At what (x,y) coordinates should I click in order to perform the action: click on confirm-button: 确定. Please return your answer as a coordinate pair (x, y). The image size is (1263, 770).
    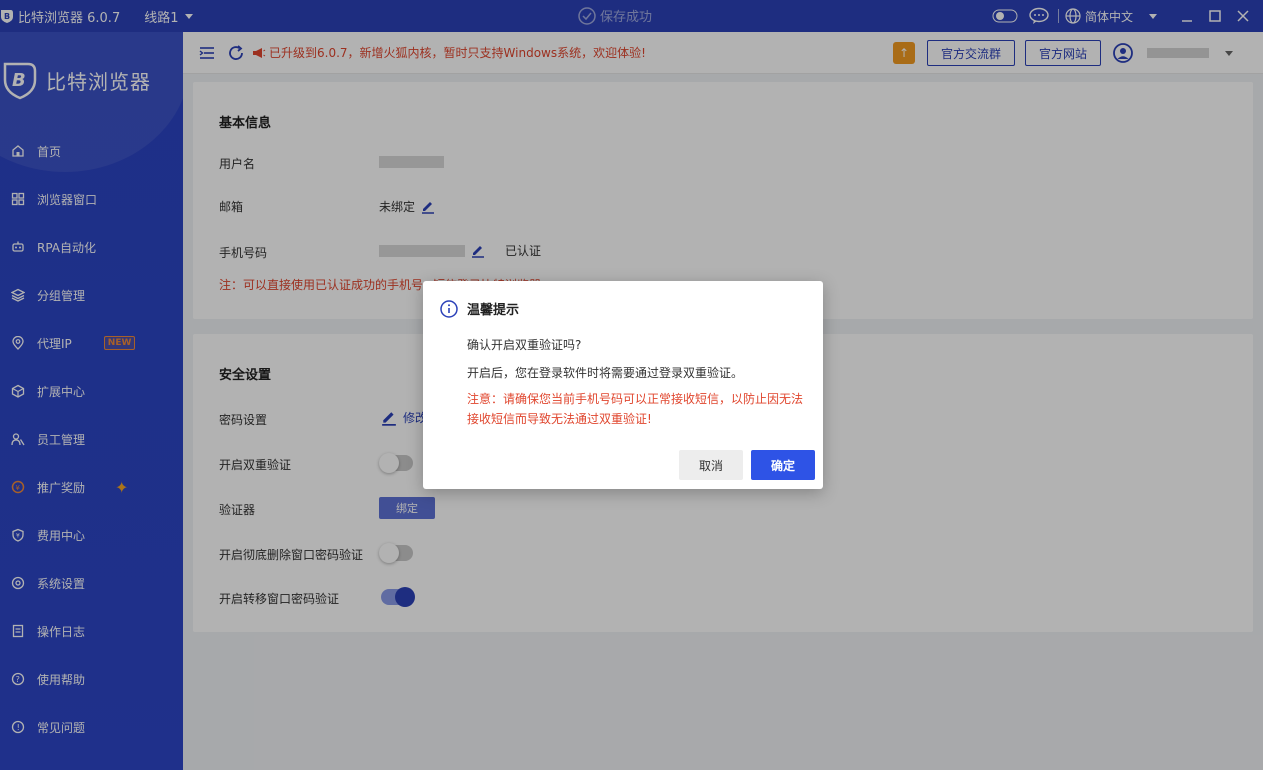
    Looking at the image, I should click on (783, 465).